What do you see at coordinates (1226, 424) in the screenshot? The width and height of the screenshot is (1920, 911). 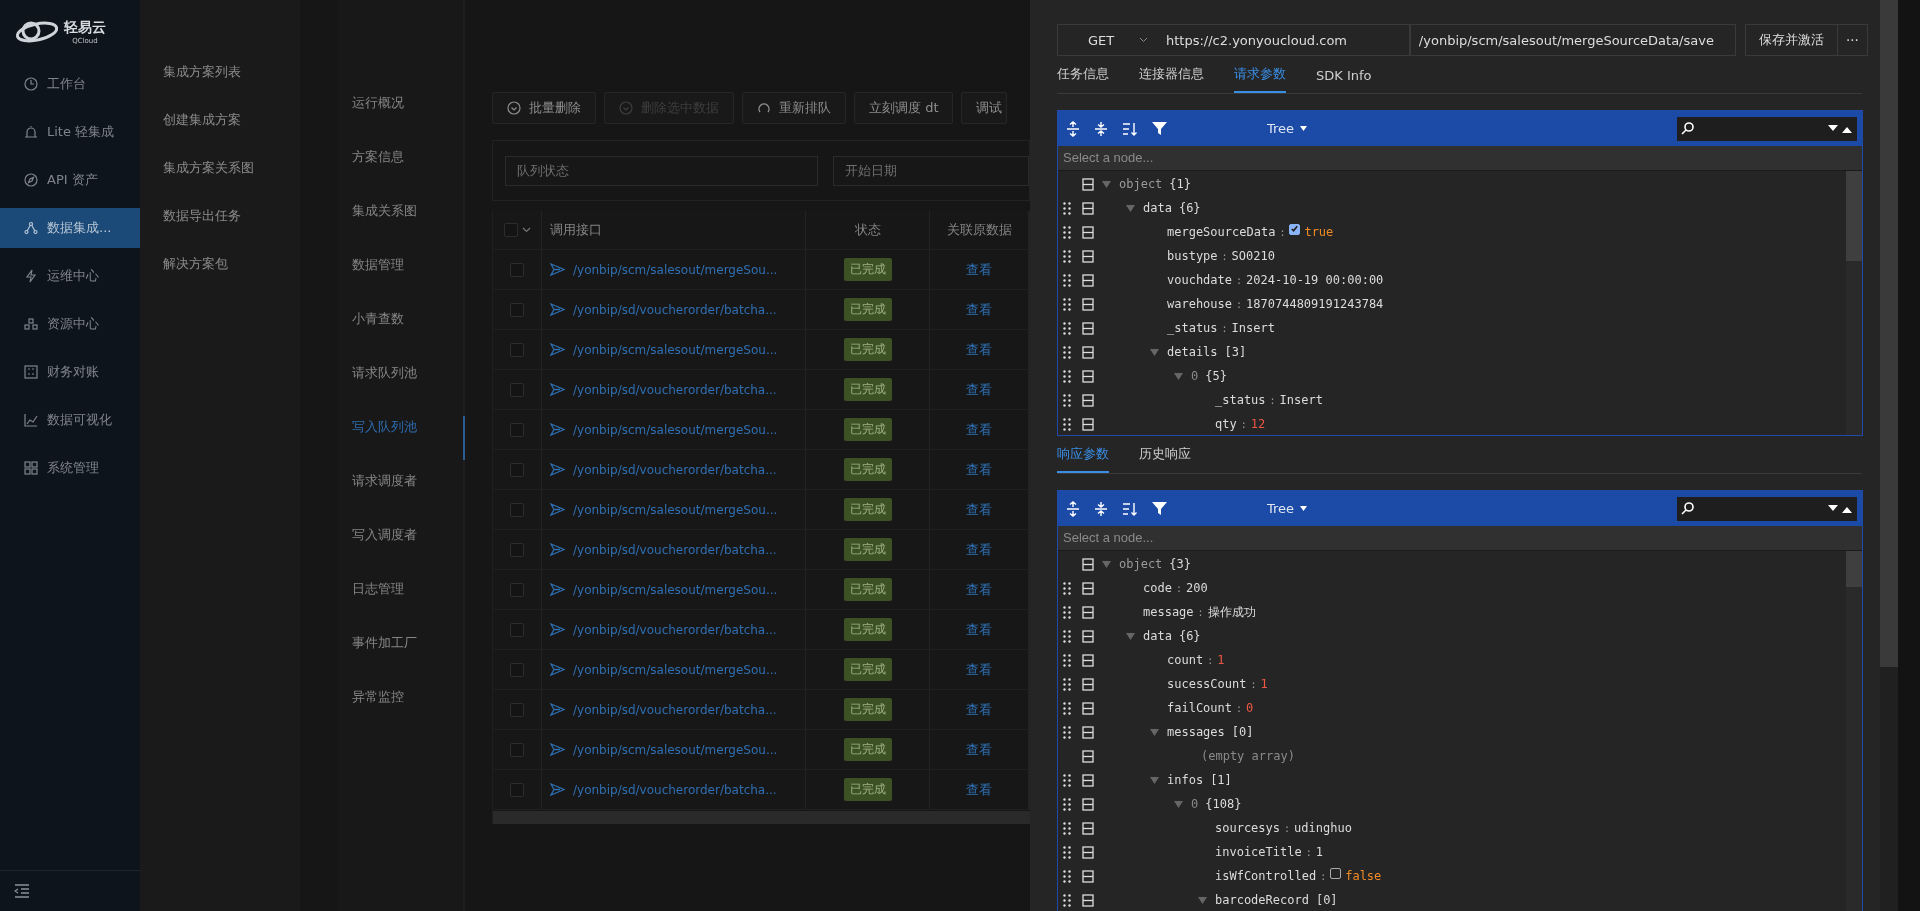 I see `node-key: qty` at bounding box center [1226, 424].